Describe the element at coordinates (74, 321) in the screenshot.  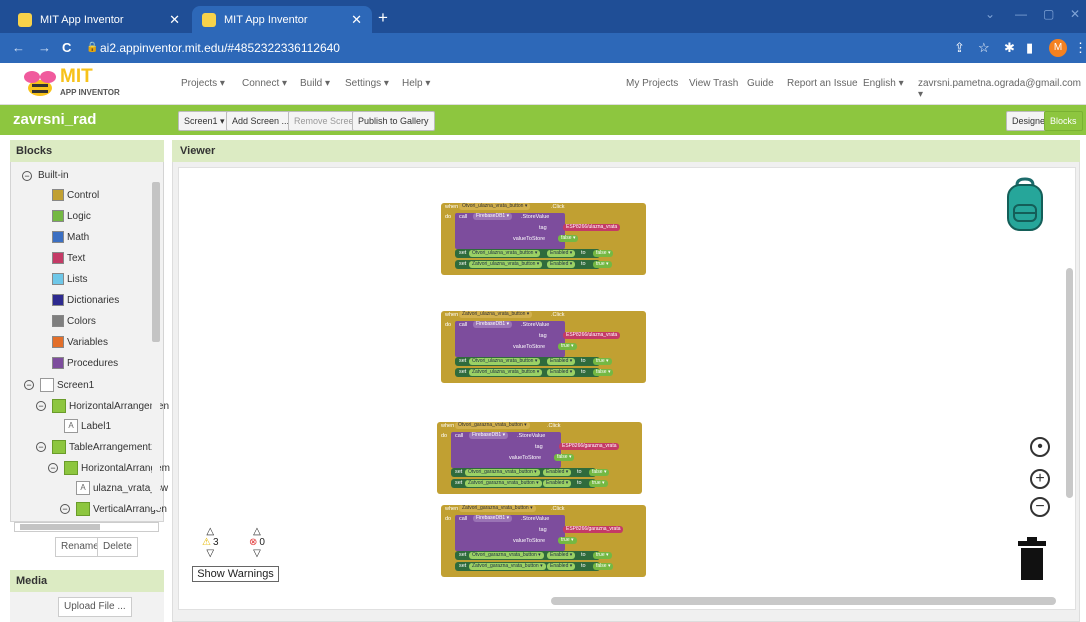
I see `builtin-item-colors: Colors` at that location.